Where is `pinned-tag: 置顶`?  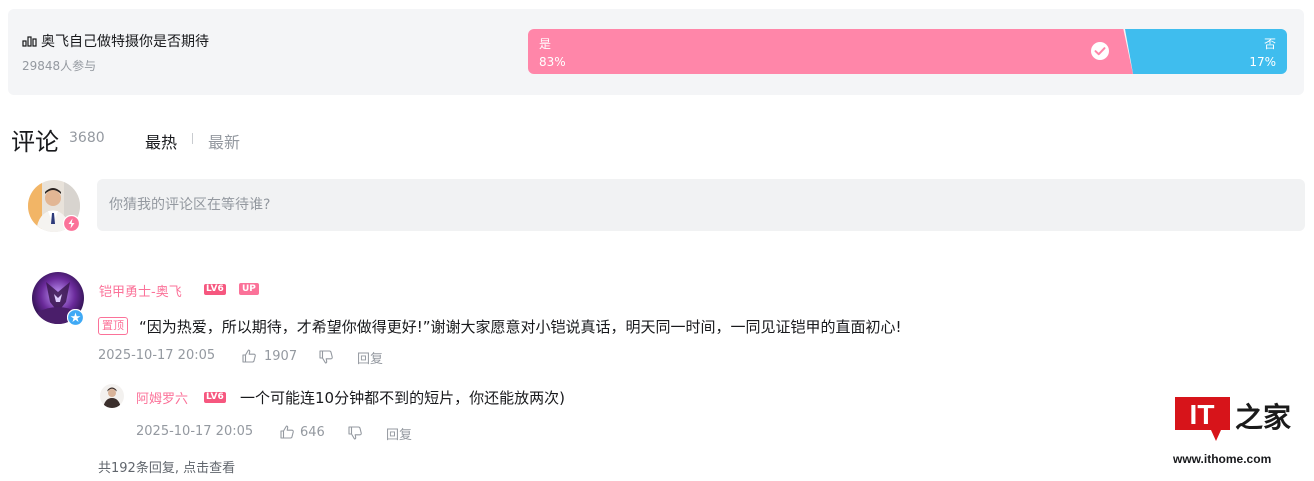 pinned-tag: 置顶 is located at coordinates (113, 326).